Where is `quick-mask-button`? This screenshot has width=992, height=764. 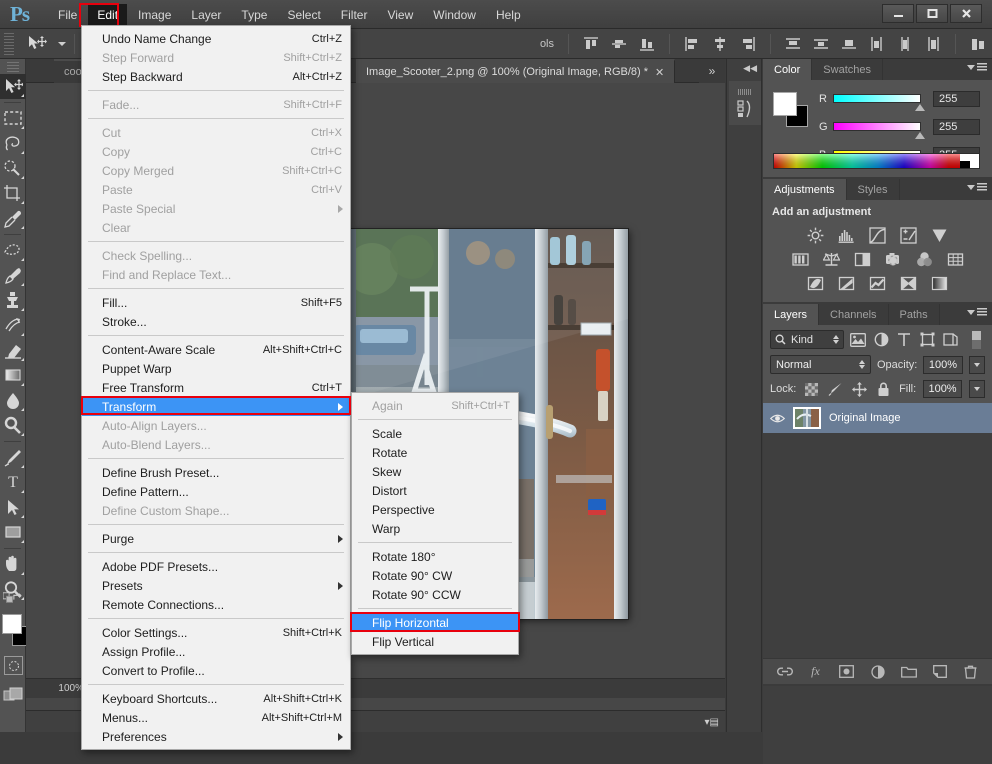 quick-mask-button is located at coordinates (13, 665).